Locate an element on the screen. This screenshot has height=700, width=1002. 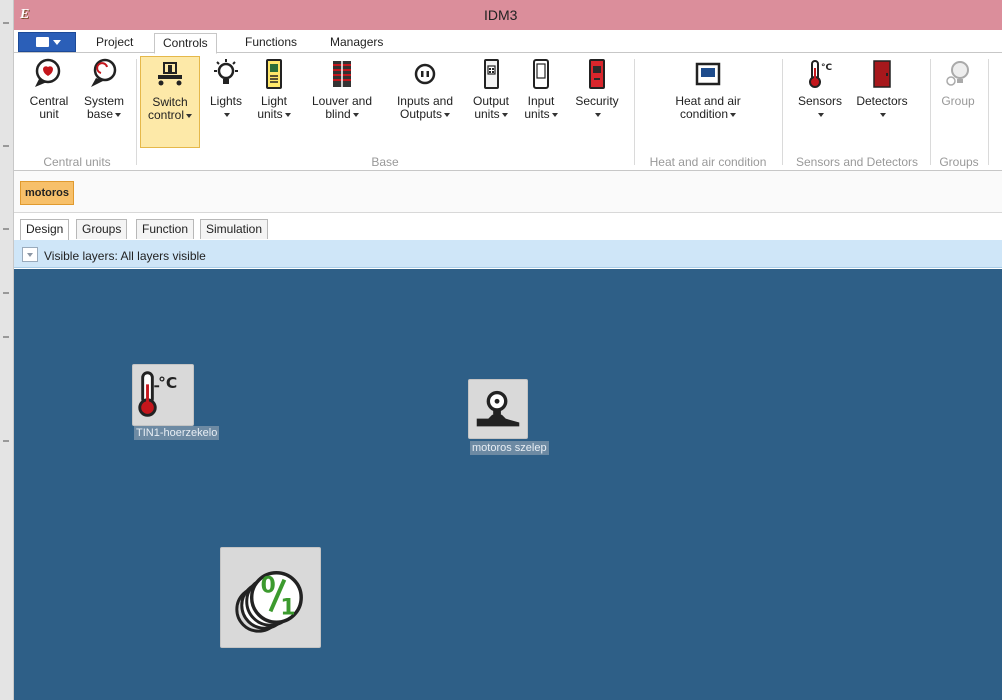
function-tile: 0 1 is located at coordinates (270, 597).